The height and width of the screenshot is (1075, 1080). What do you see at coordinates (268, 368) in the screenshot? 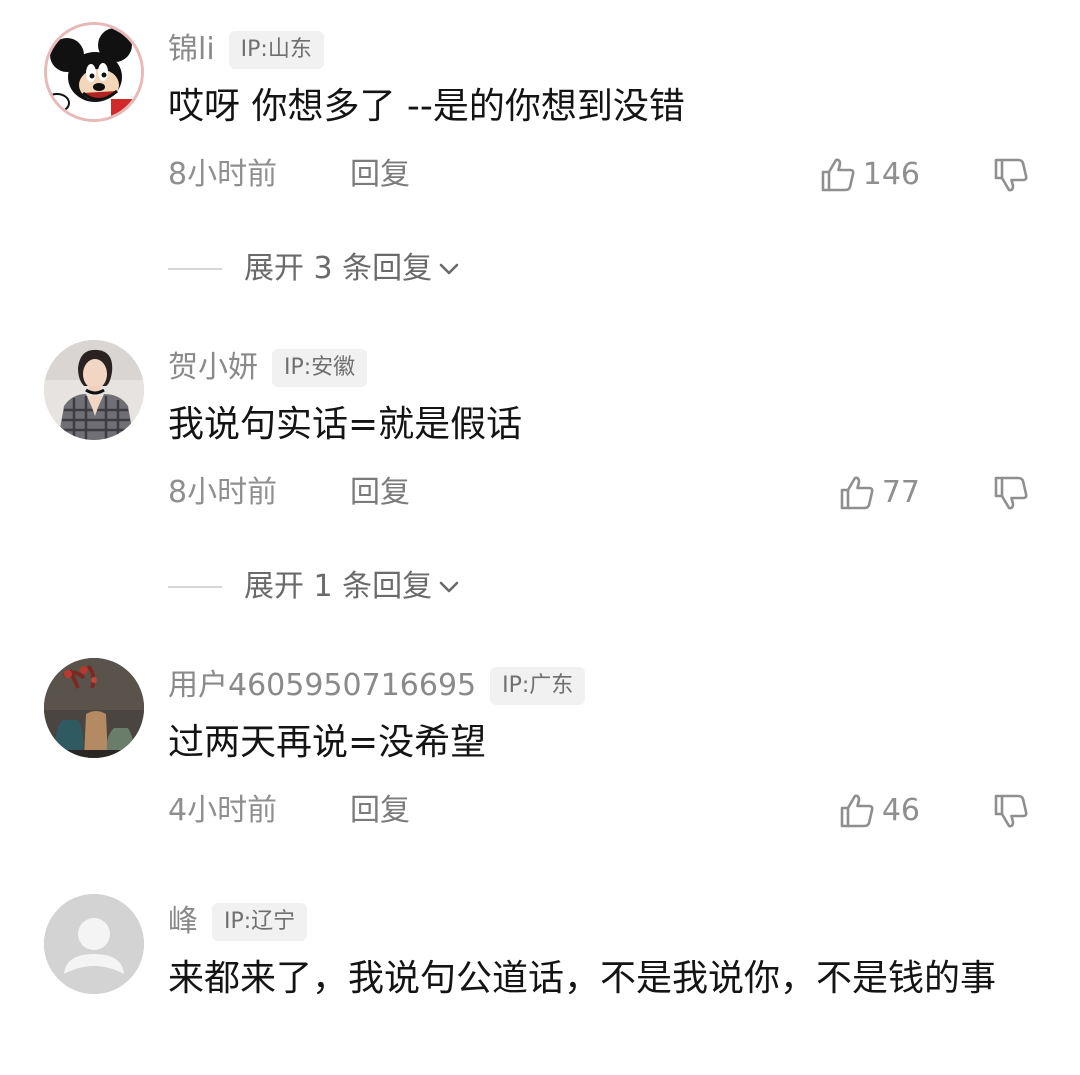
I see `comment-header: 贺小妍 IP:安徽` at bounding box center [268, 368].